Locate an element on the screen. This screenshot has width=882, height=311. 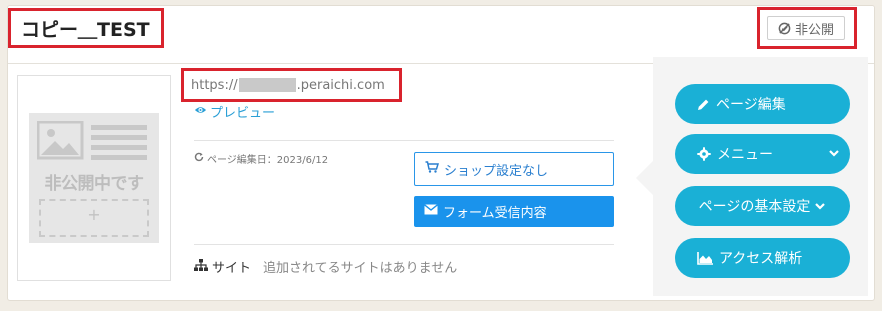
gear-icon is located at coordinates (704, 154).